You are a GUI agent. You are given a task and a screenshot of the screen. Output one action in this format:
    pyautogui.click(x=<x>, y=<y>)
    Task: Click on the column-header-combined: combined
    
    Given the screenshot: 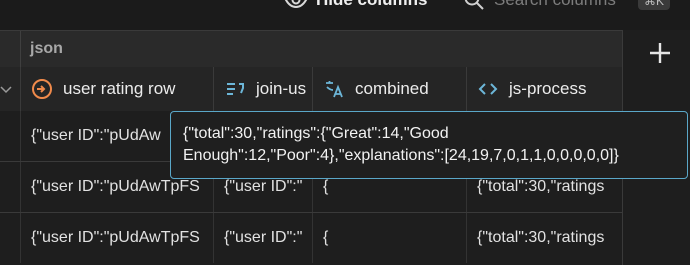 What is the action you would take?
    pyautogui.click(x=389, y=89)
    